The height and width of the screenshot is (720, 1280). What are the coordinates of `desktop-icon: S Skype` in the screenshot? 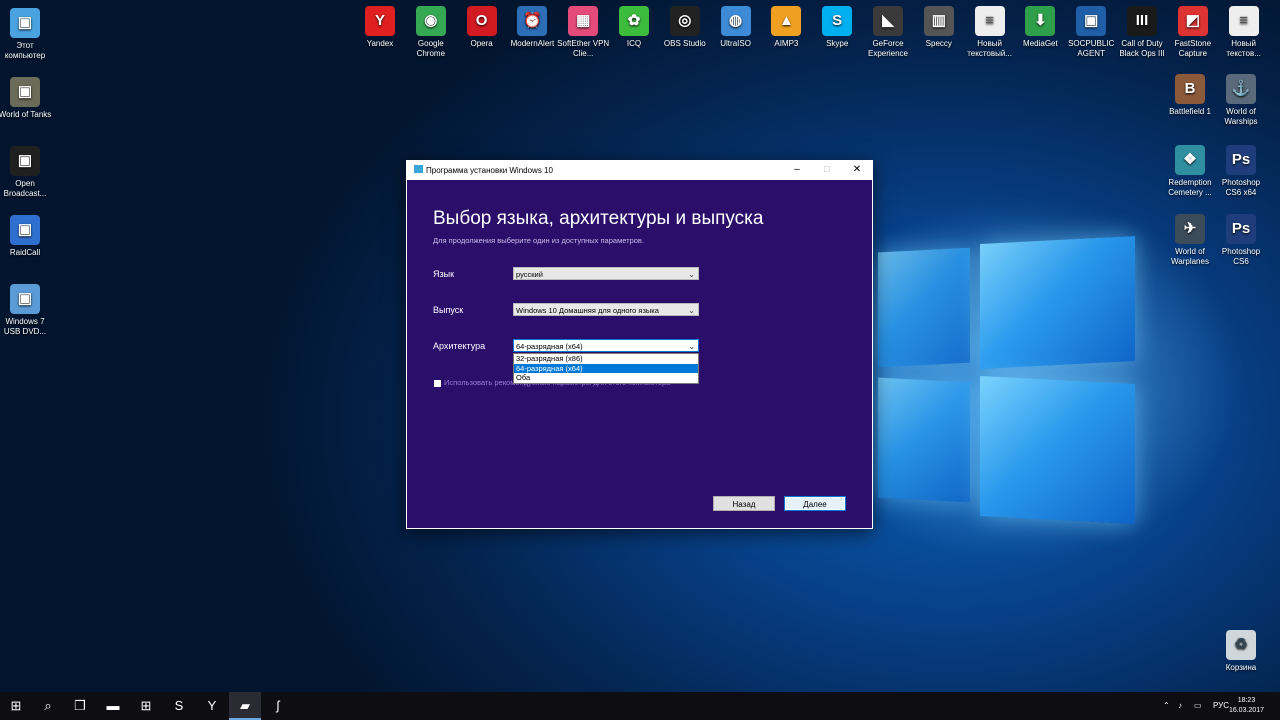 It's located at (837, 27).